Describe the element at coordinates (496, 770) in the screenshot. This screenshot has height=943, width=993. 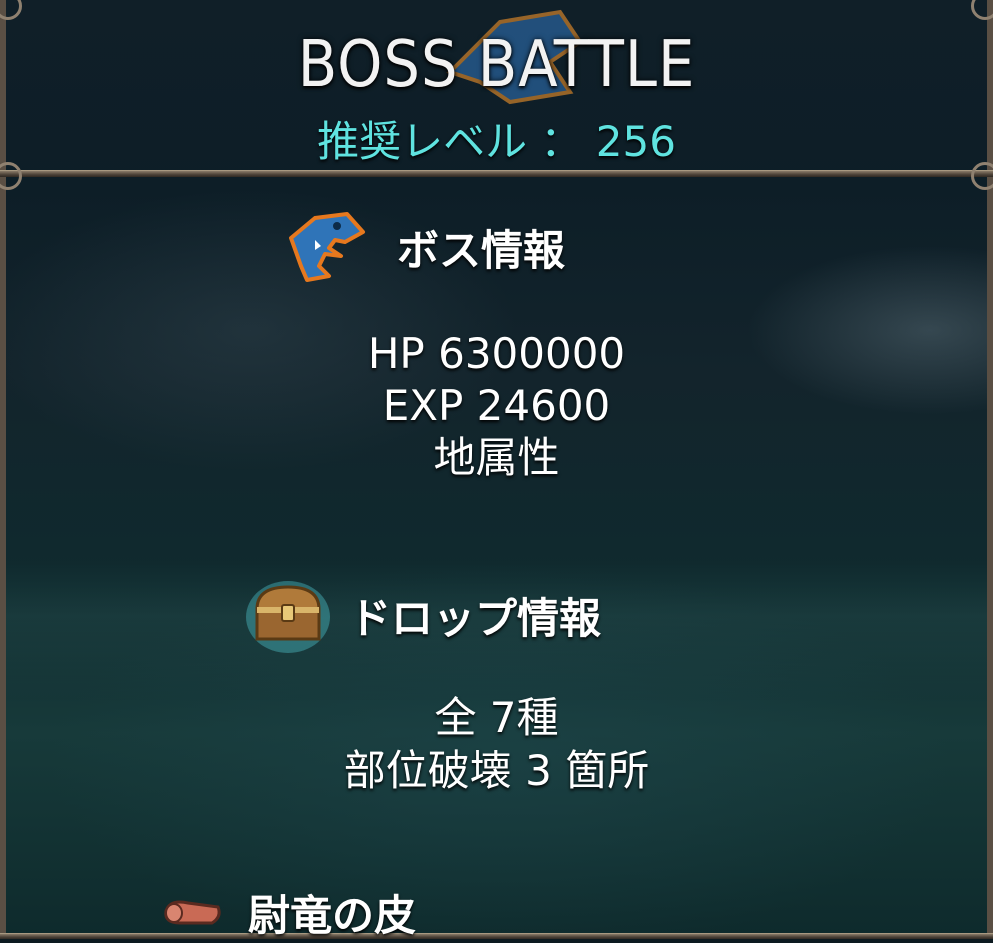
I see `breakable-parts: 部位破壊 3 箇所` at that location.